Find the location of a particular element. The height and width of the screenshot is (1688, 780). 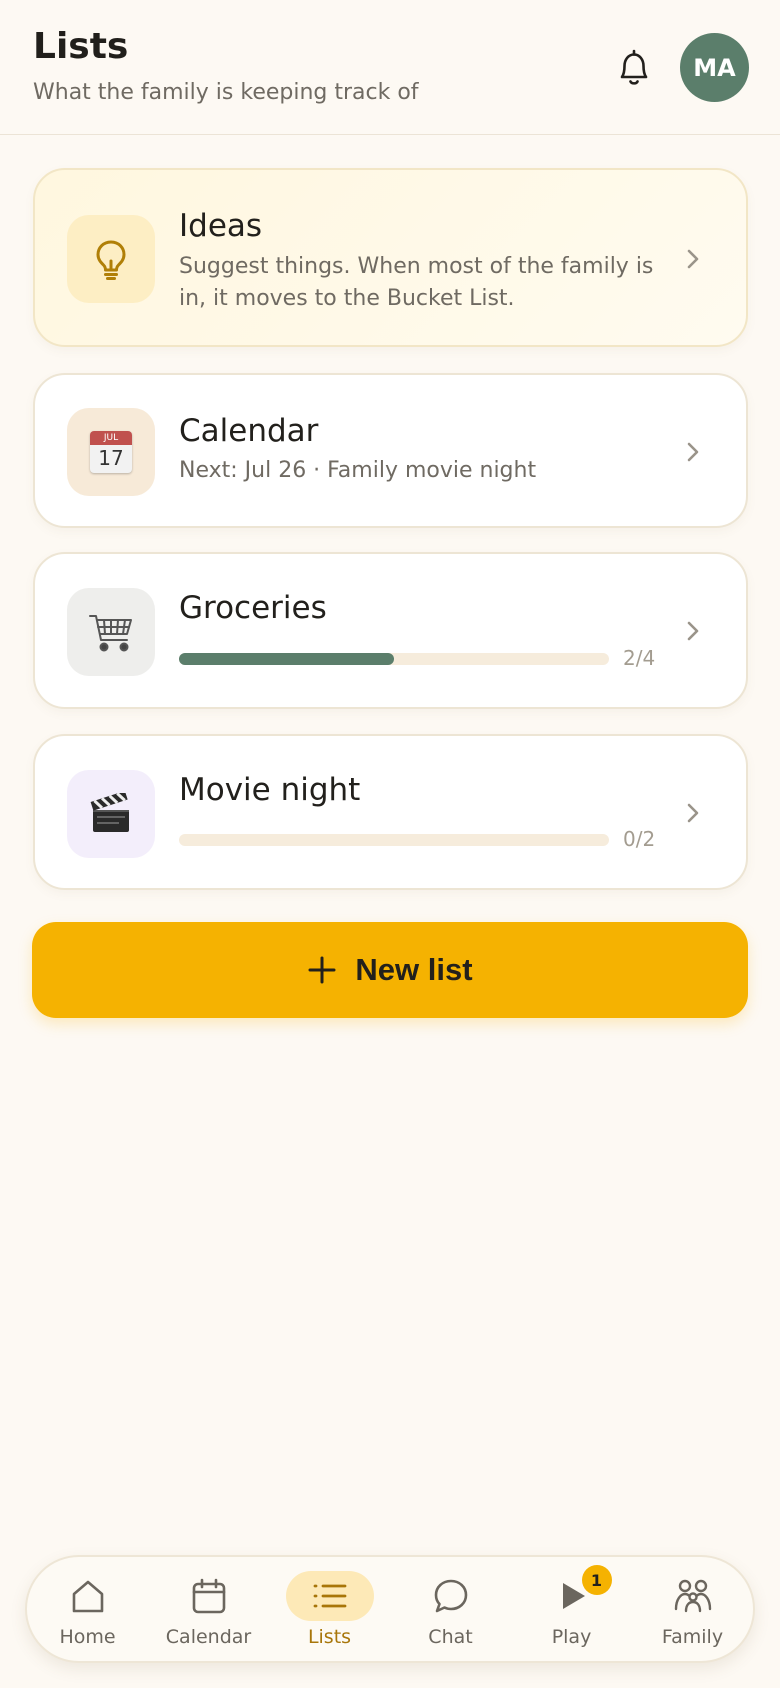

card-description: Next: Jul 26 · Family movie night is located at coordinates (358, 470).